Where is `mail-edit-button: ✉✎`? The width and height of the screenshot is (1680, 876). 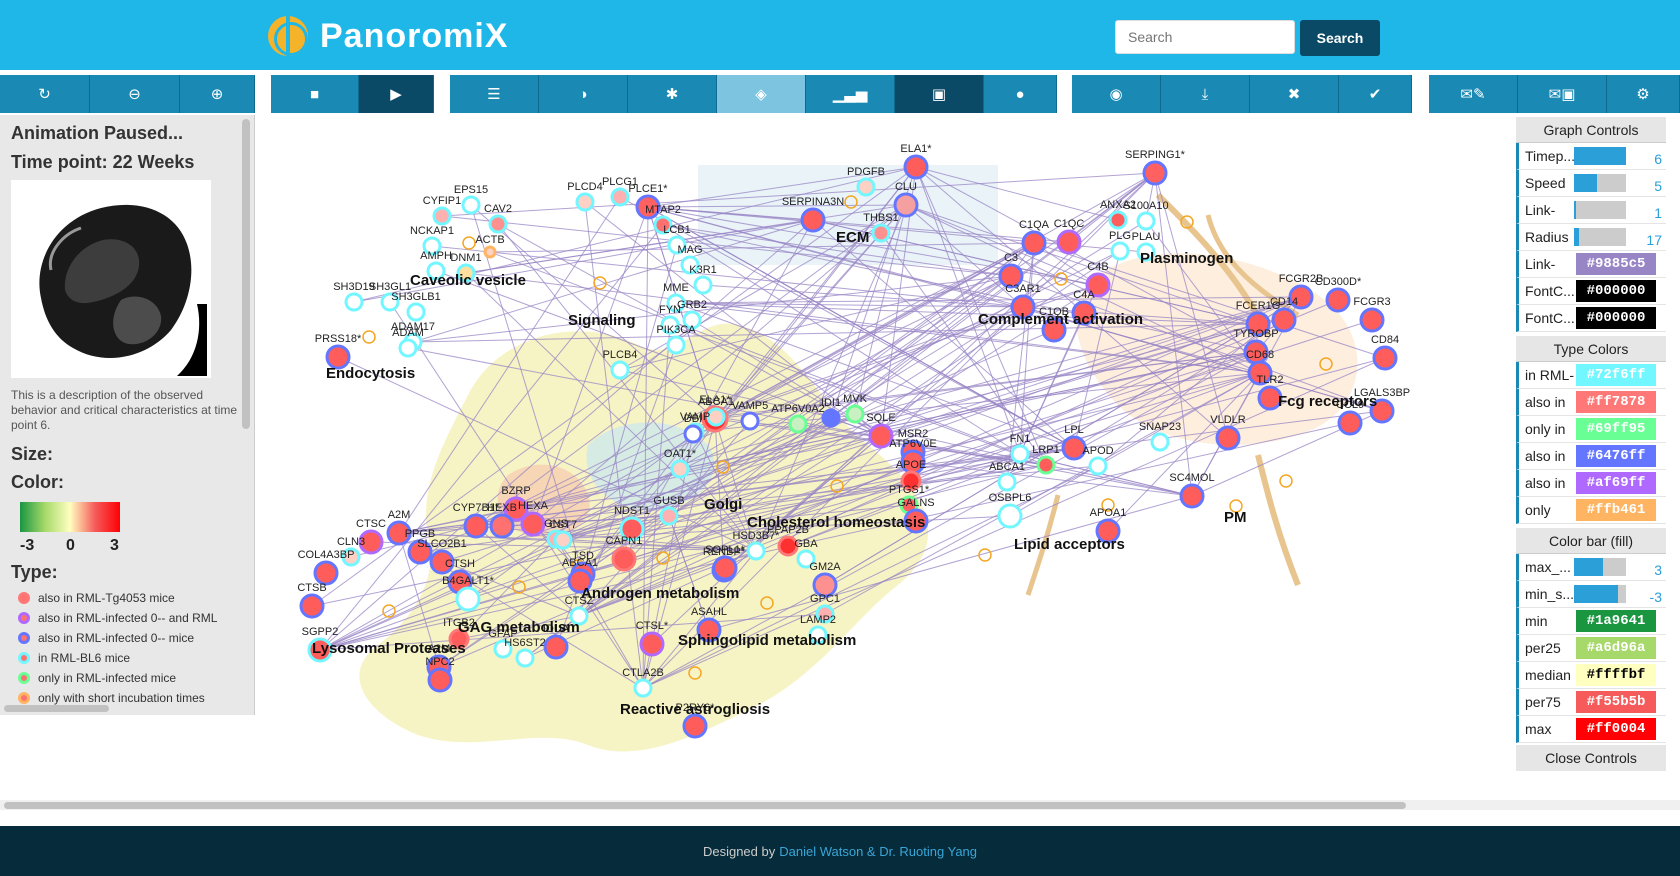
mail-edit-button: ✉✎ is located at coordinates (1473, 94).